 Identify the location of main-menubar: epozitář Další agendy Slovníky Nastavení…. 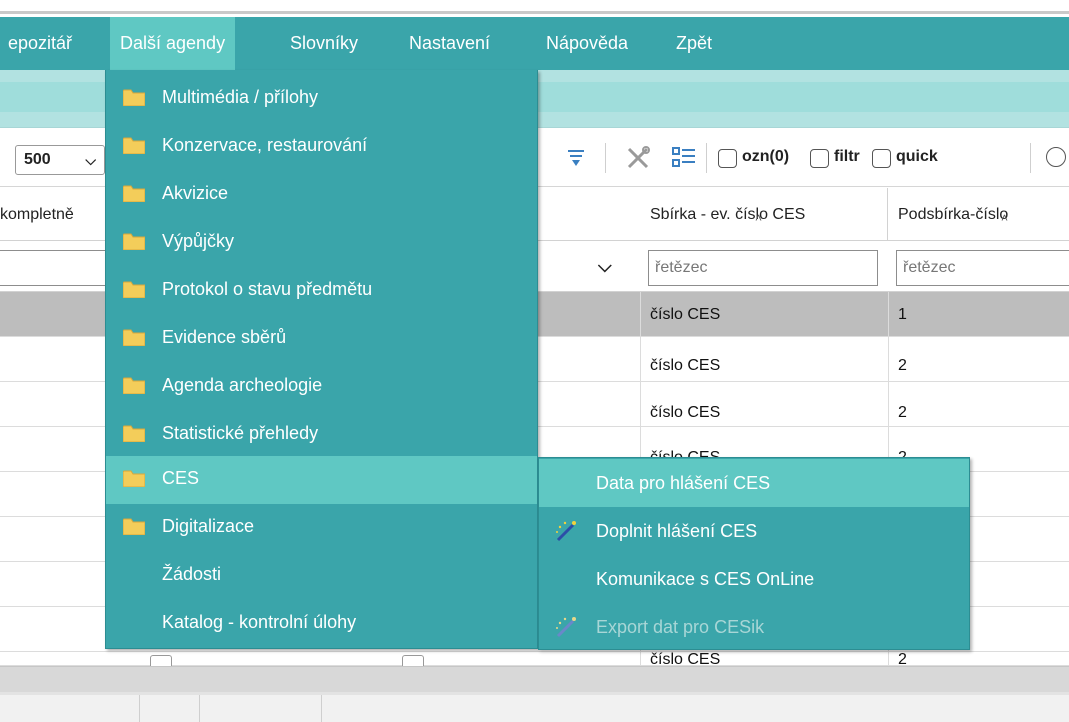
(534, 43).